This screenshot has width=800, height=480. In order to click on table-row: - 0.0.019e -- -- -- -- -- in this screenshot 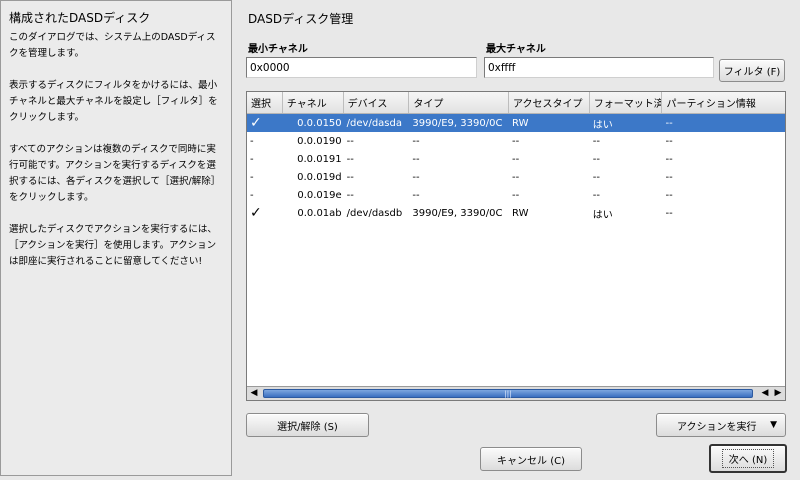, I will do `click(516, 195)`.